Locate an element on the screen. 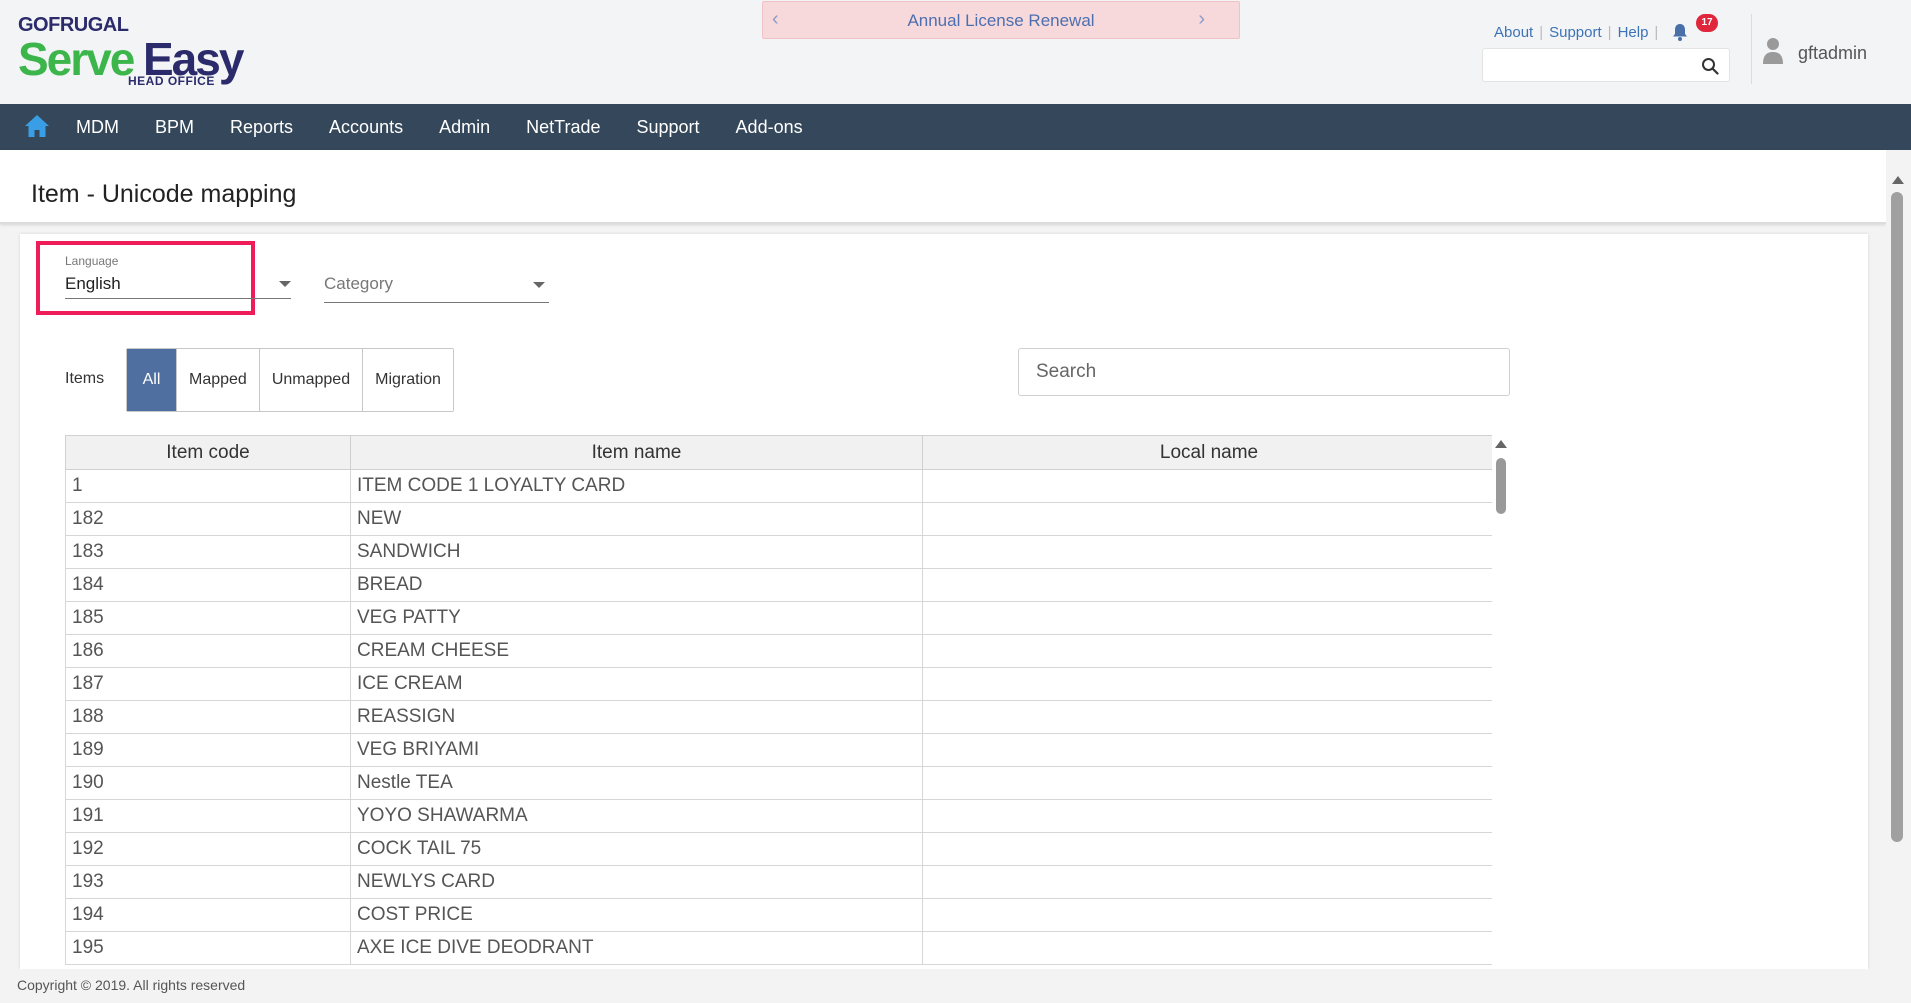 The image size is (1911, 1003). table-row: 182 NEW is located at coordinates (778, 519).